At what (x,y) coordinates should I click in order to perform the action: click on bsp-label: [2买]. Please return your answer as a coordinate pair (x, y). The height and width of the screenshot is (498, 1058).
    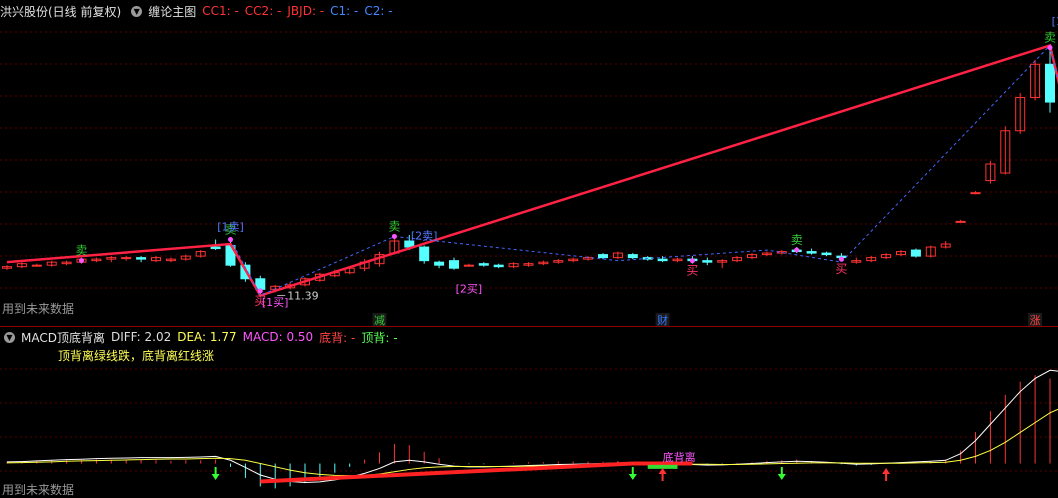
    Looking at the image, I should click on (469, 288).